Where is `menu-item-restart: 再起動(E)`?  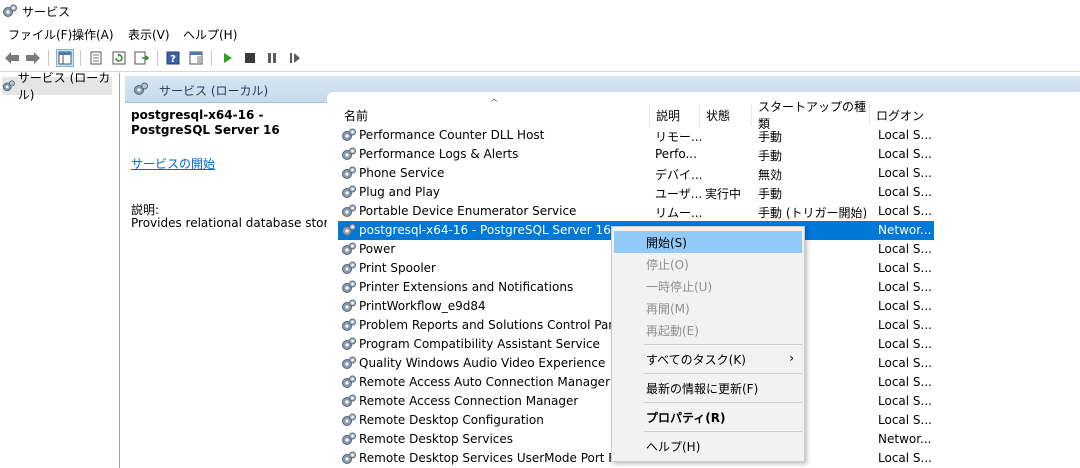
menu-item-restart: 再起動(E) is located at coordinates (672, 330).